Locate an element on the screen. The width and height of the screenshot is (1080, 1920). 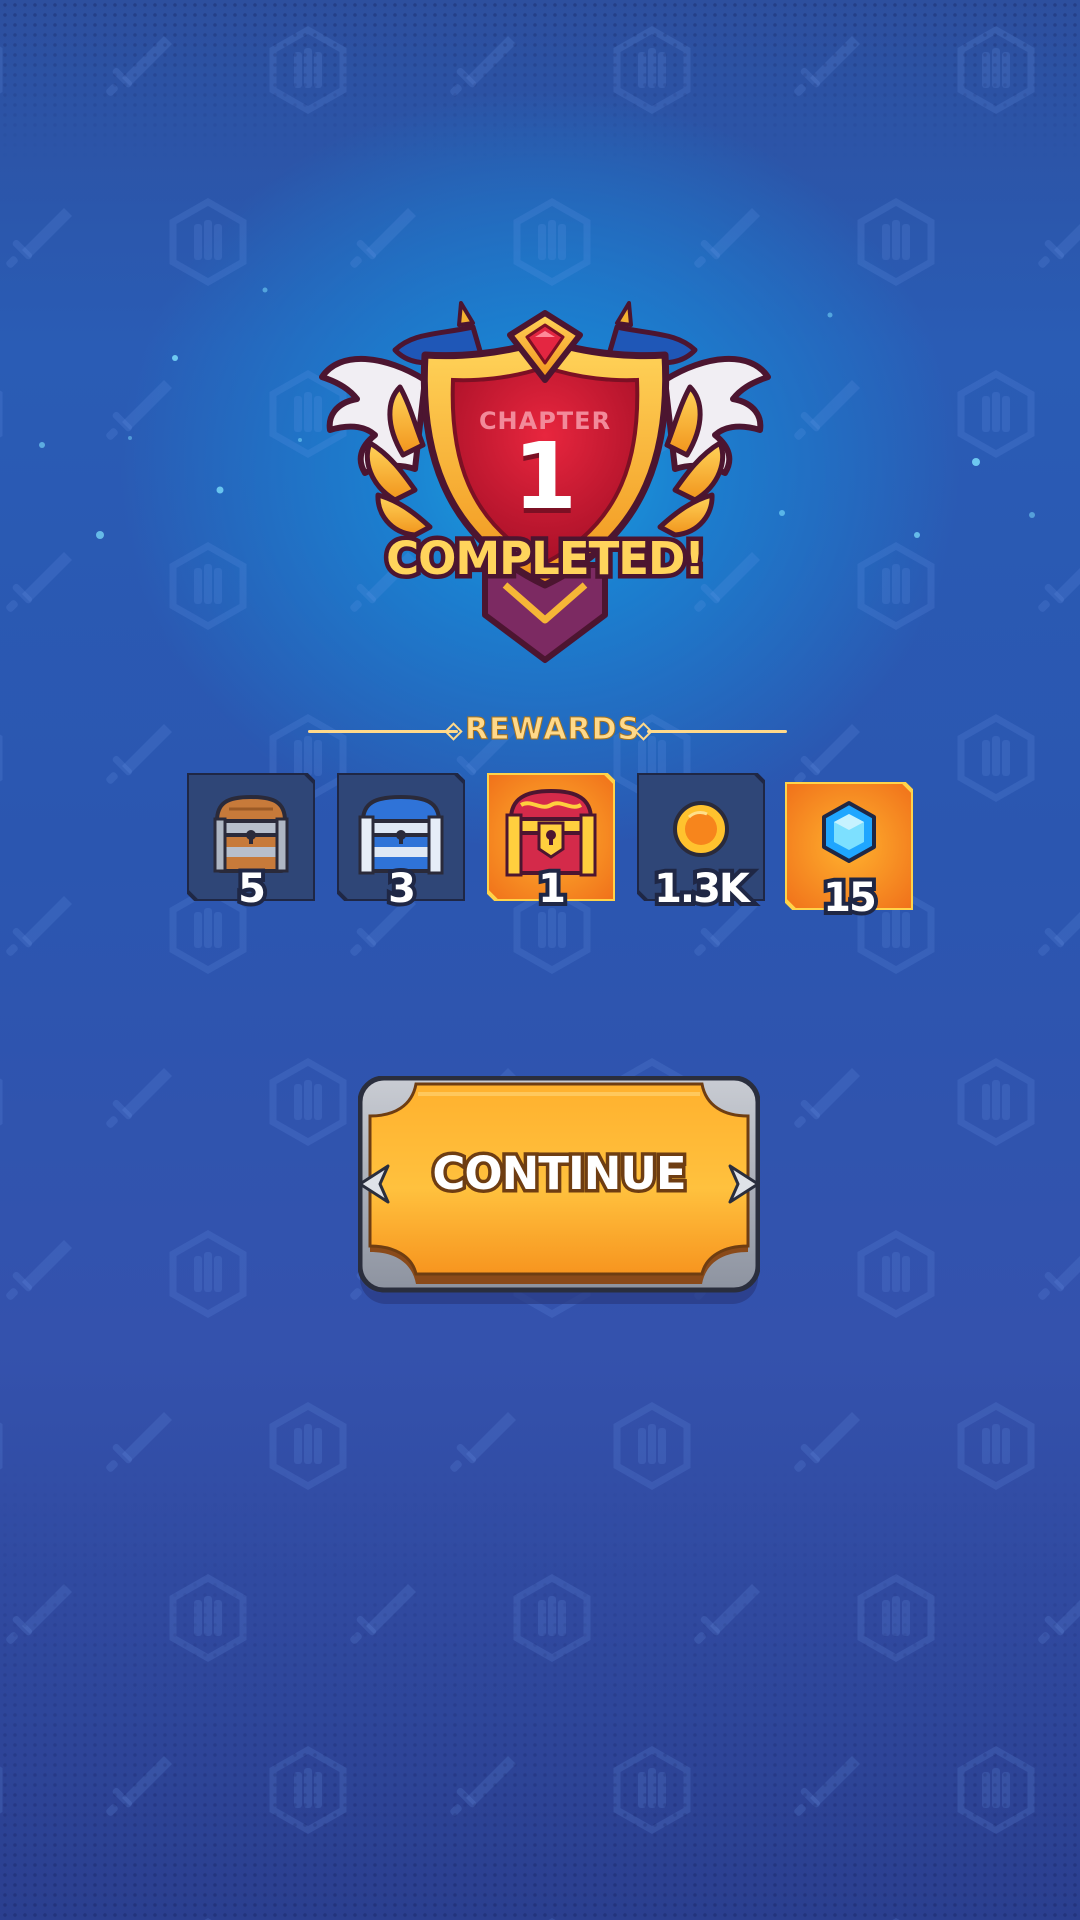
reward-count: 1.3K is located at coordinates (702, 889).